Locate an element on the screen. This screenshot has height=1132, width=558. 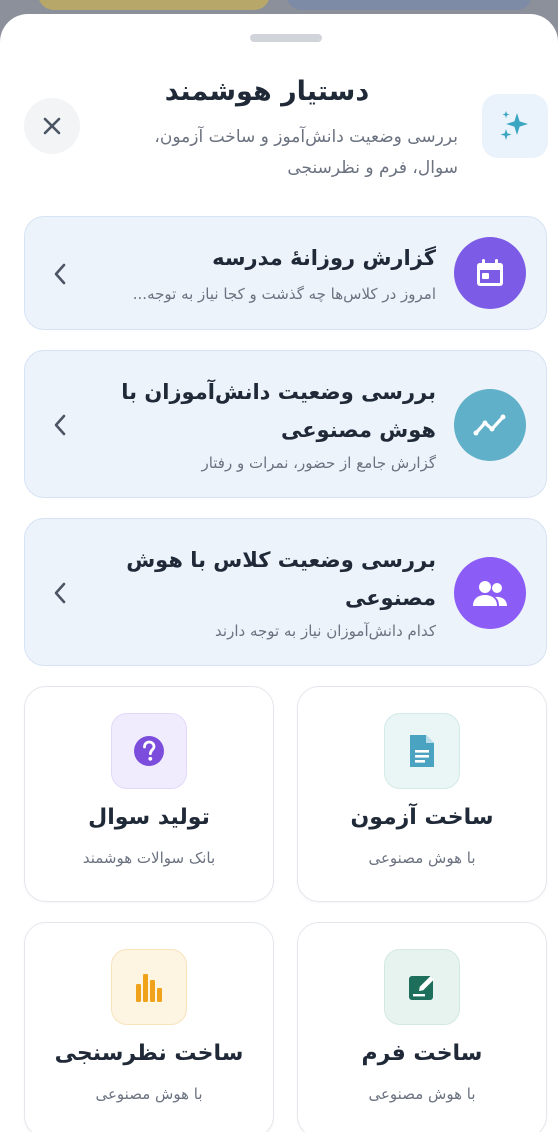
card-title: بررسی وضعیت کلاس با هوش مصنوعی is located at coordinates (281, 579).